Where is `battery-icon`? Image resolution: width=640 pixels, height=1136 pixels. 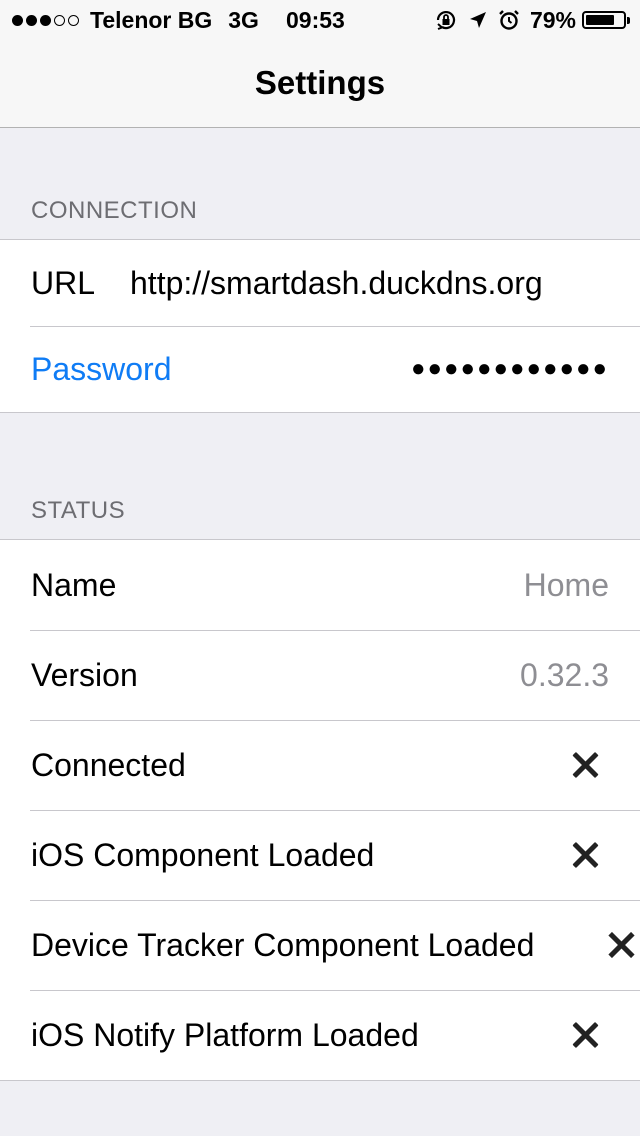 battery-icon is located at coordinates (604, 20).